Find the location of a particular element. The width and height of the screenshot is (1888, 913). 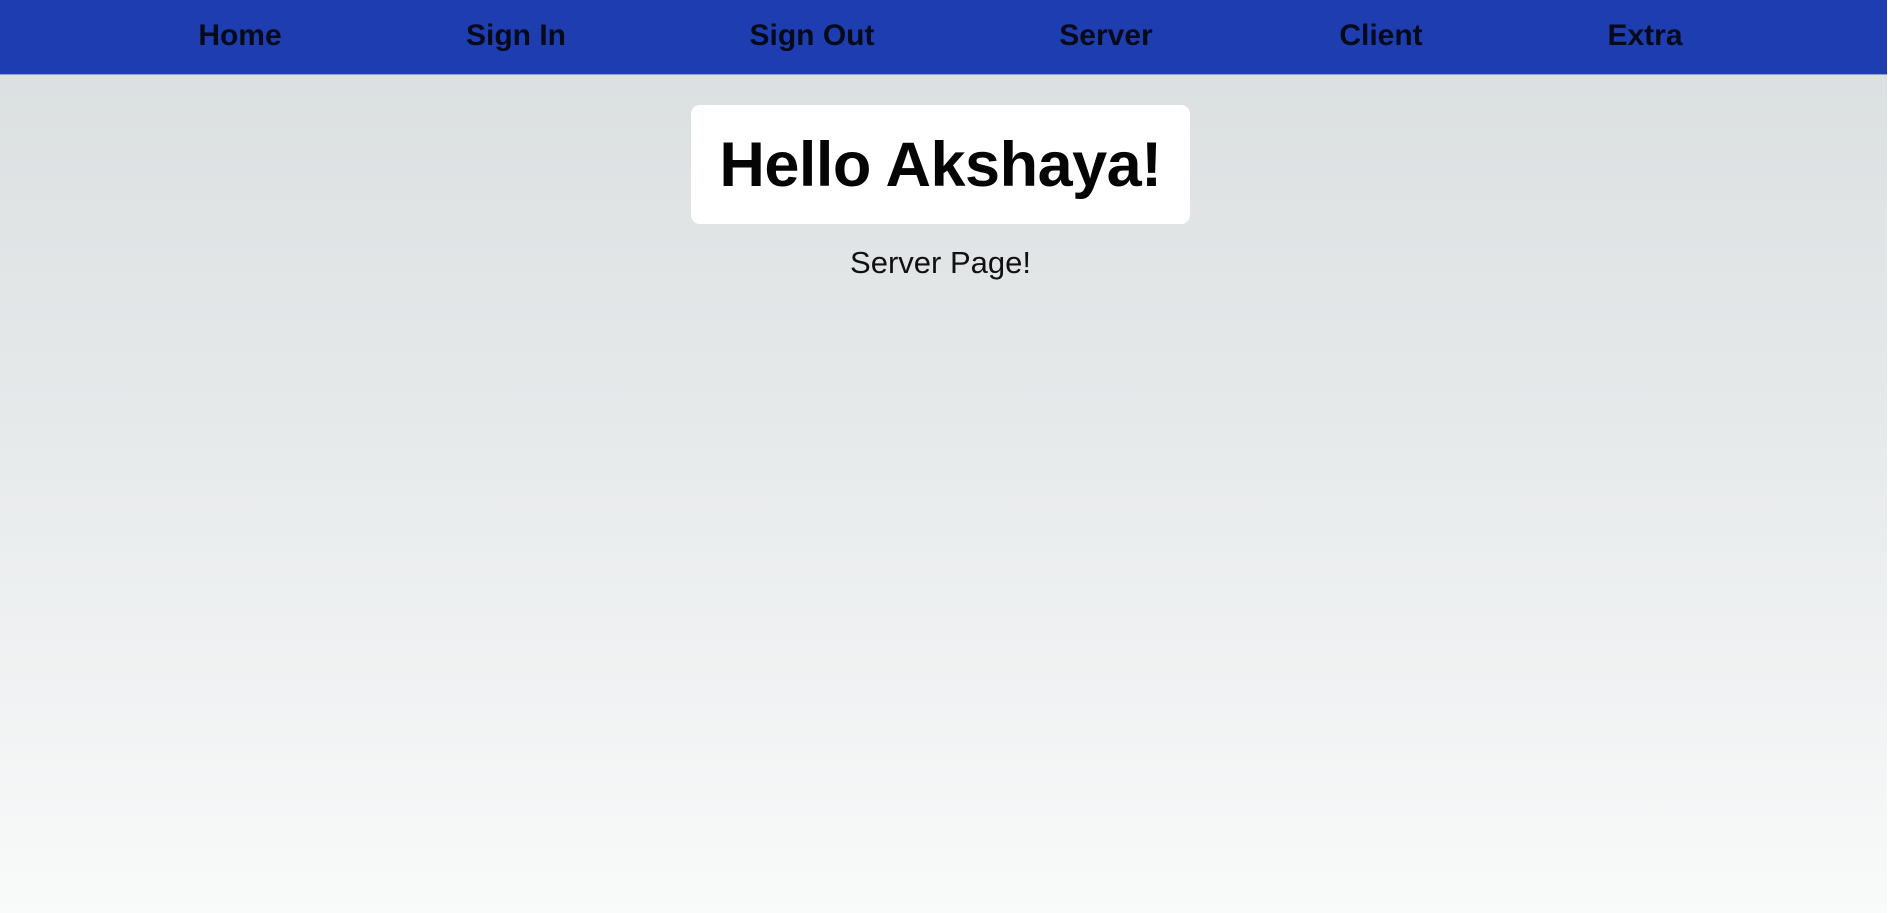

greeting-heading: Hello Akshaya! is located at coordinates (940, 164).